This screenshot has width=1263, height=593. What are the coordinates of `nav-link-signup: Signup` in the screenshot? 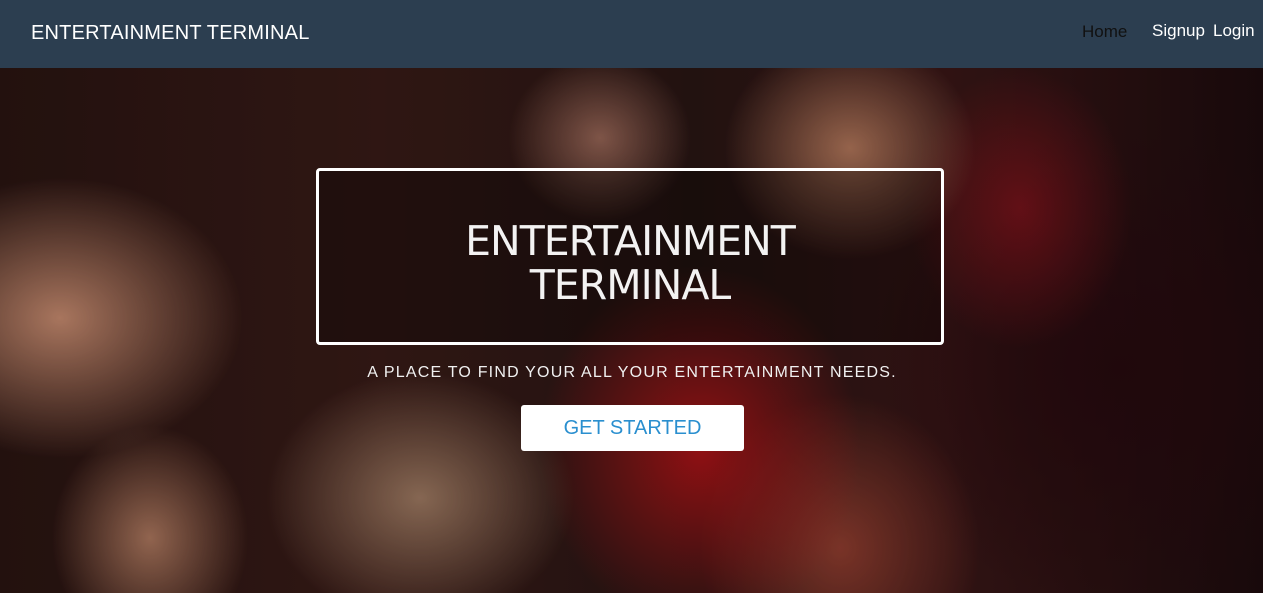 It's located at (1178, 31).